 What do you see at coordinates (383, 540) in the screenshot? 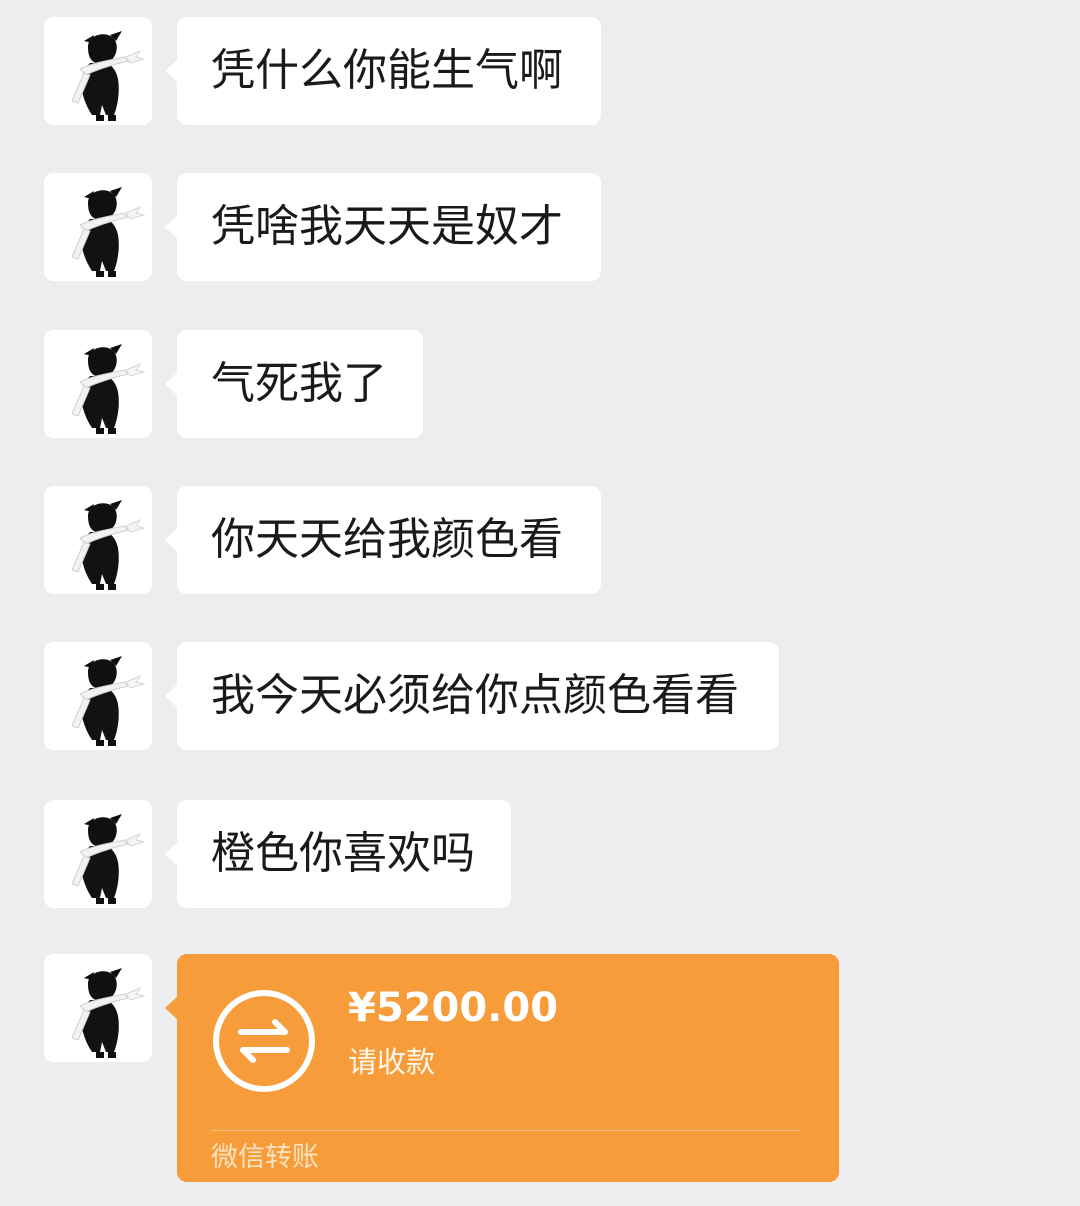
I see `message-bubble: 你天天给我颜色看` at bounding box center [383, 540].